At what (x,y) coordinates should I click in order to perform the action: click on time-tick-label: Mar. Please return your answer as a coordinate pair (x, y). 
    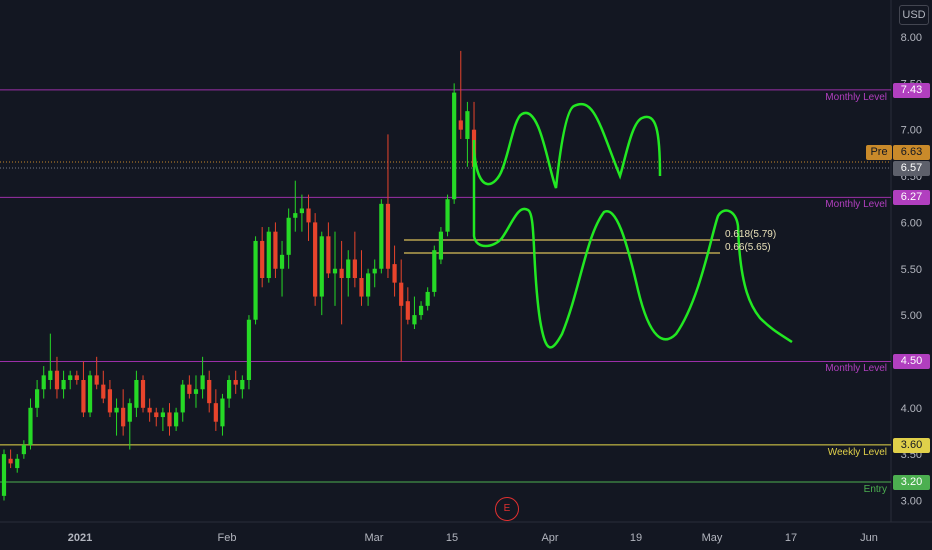
    Looking at the image, I should click on (374, 538).